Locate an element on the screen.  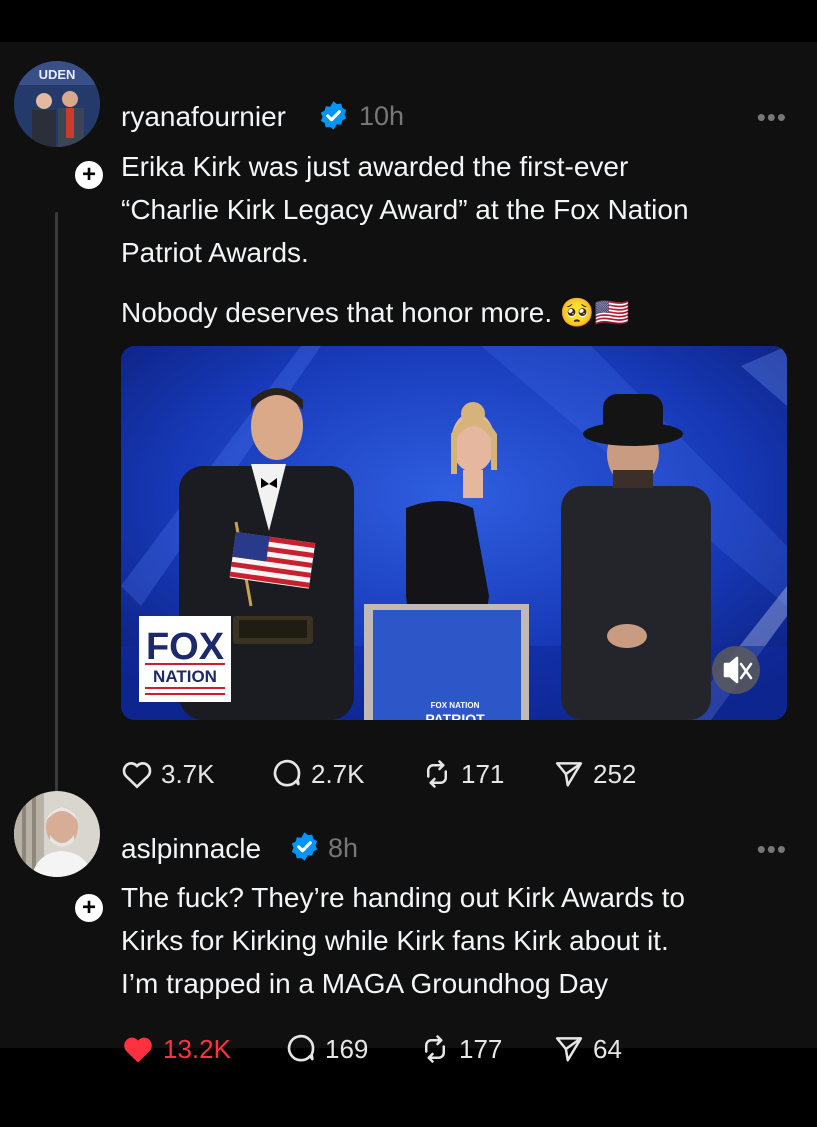
like-button: 13.2K is located at coordinates (176, 1049).